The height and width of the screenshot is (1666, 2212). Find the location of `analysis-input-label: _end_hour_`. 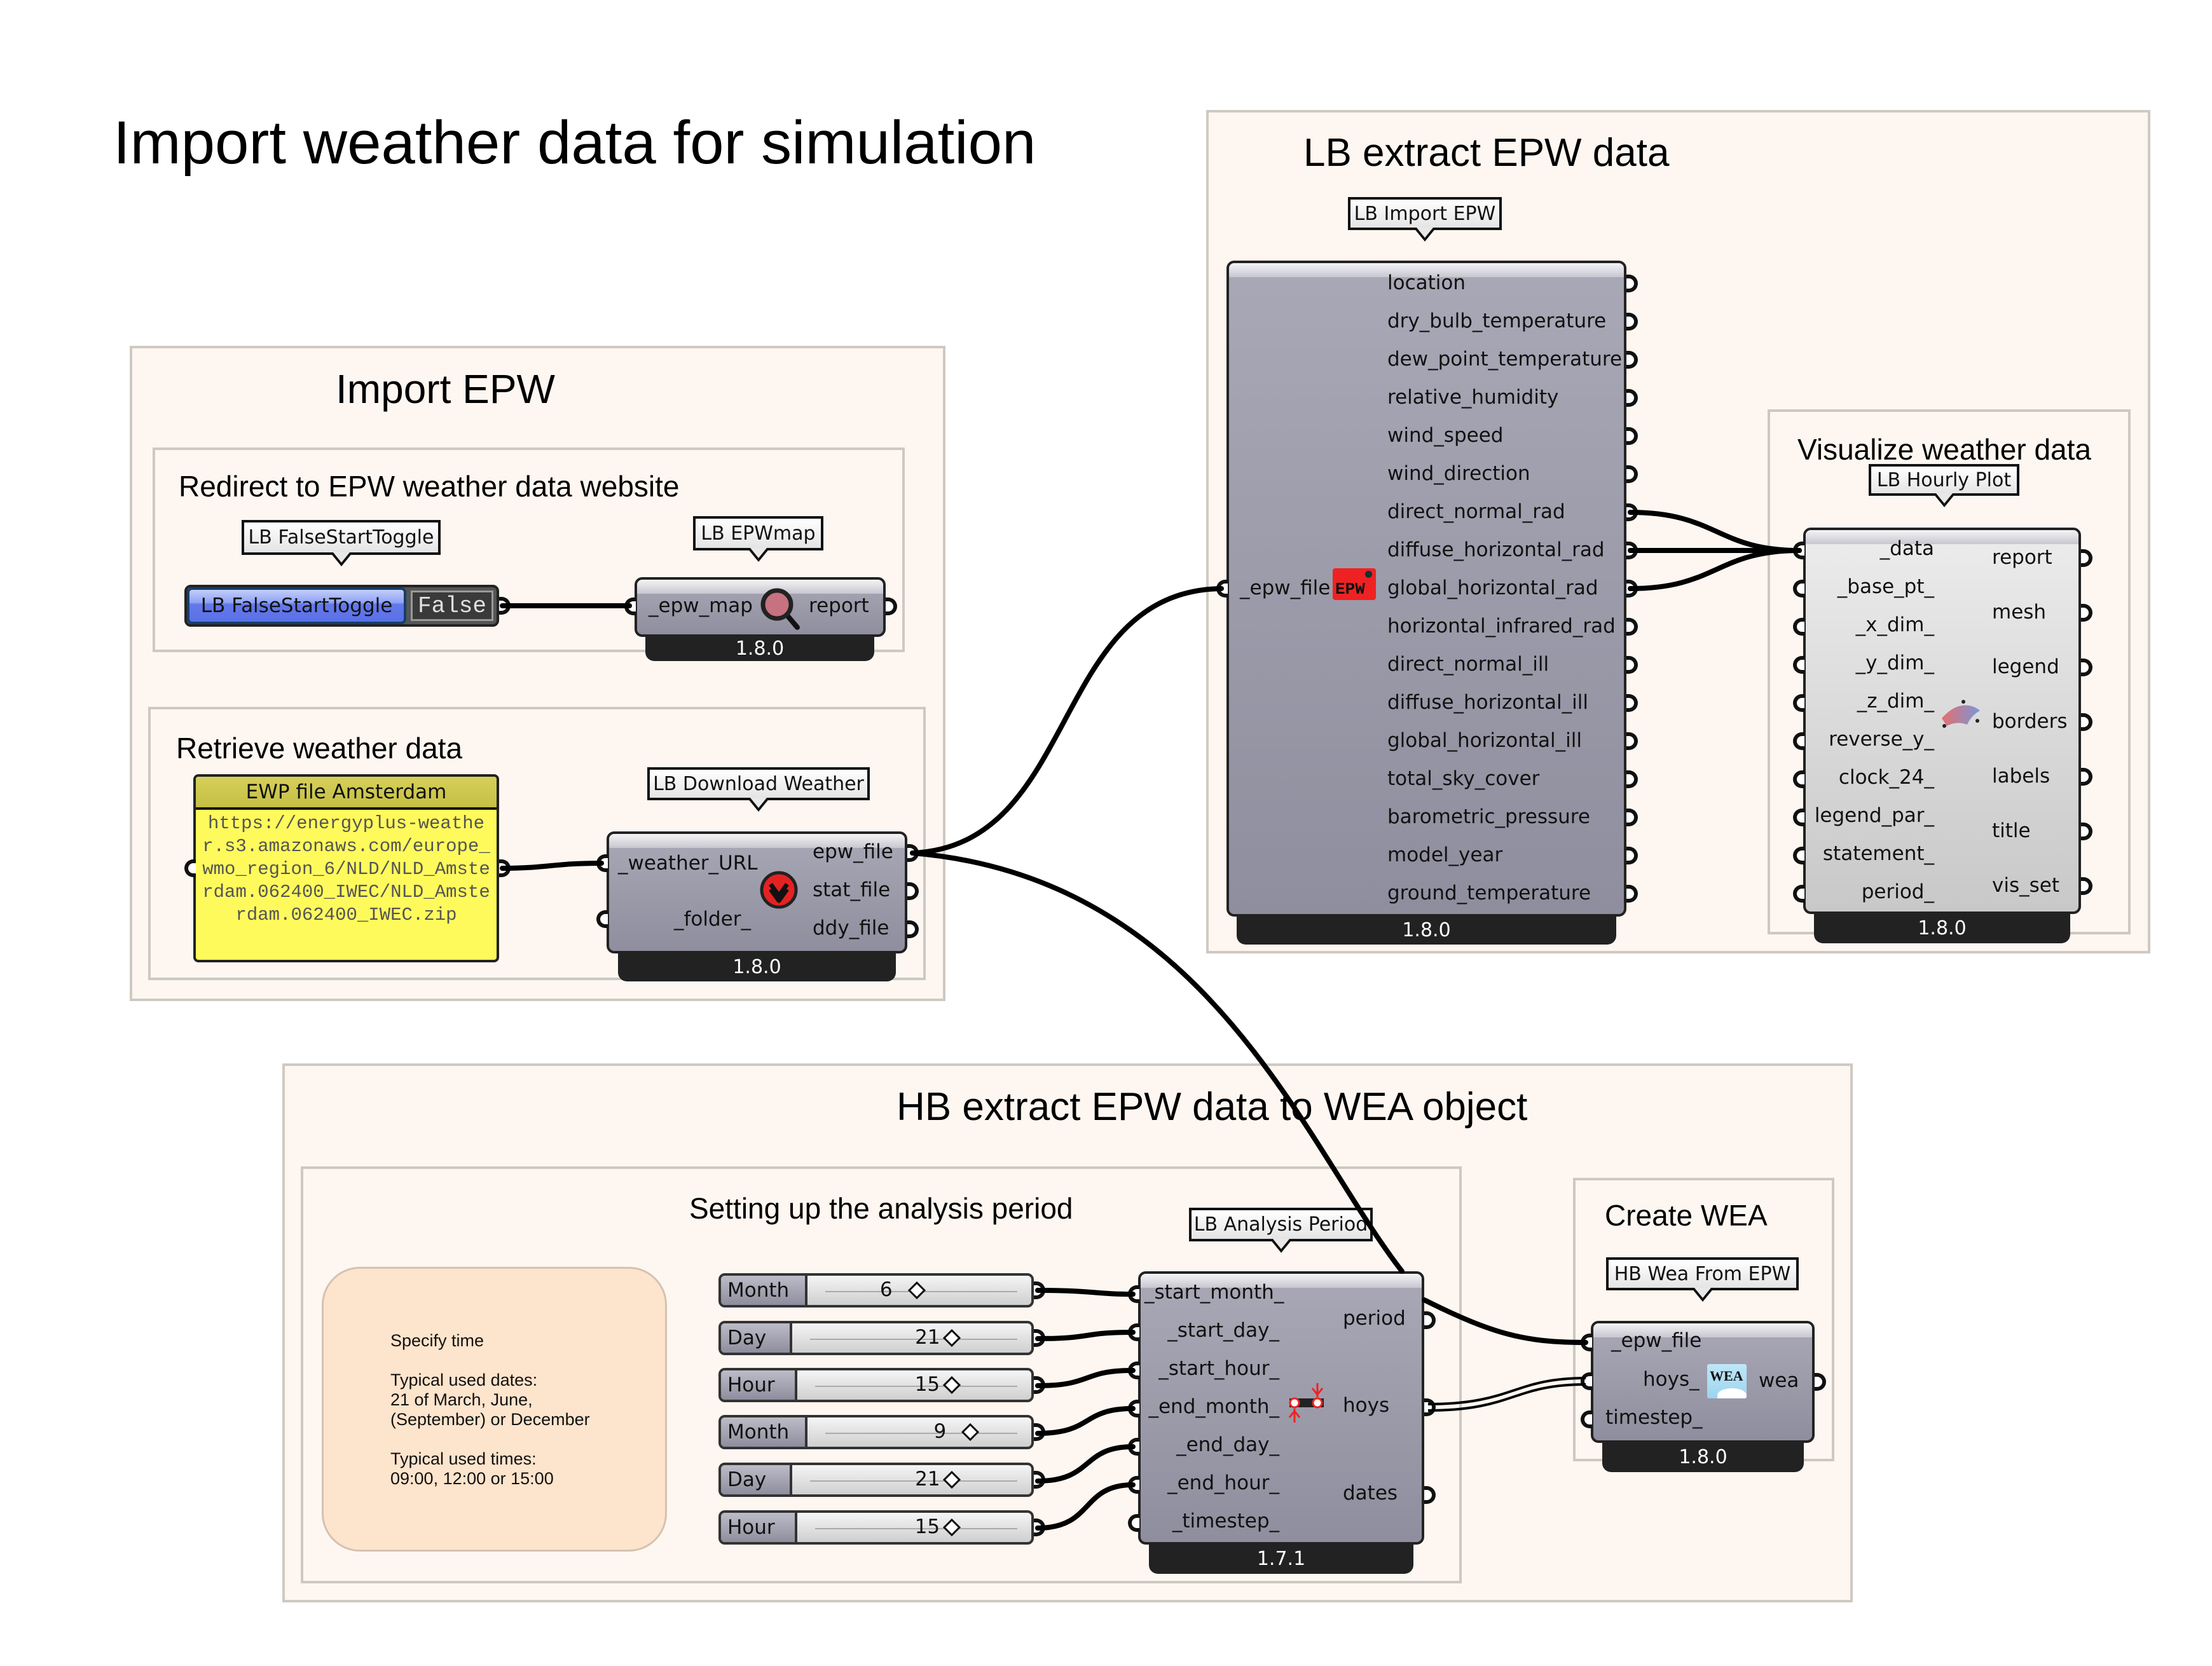

analysis-input-label: _end_hour_ is located at coordinates (1223, 1482).